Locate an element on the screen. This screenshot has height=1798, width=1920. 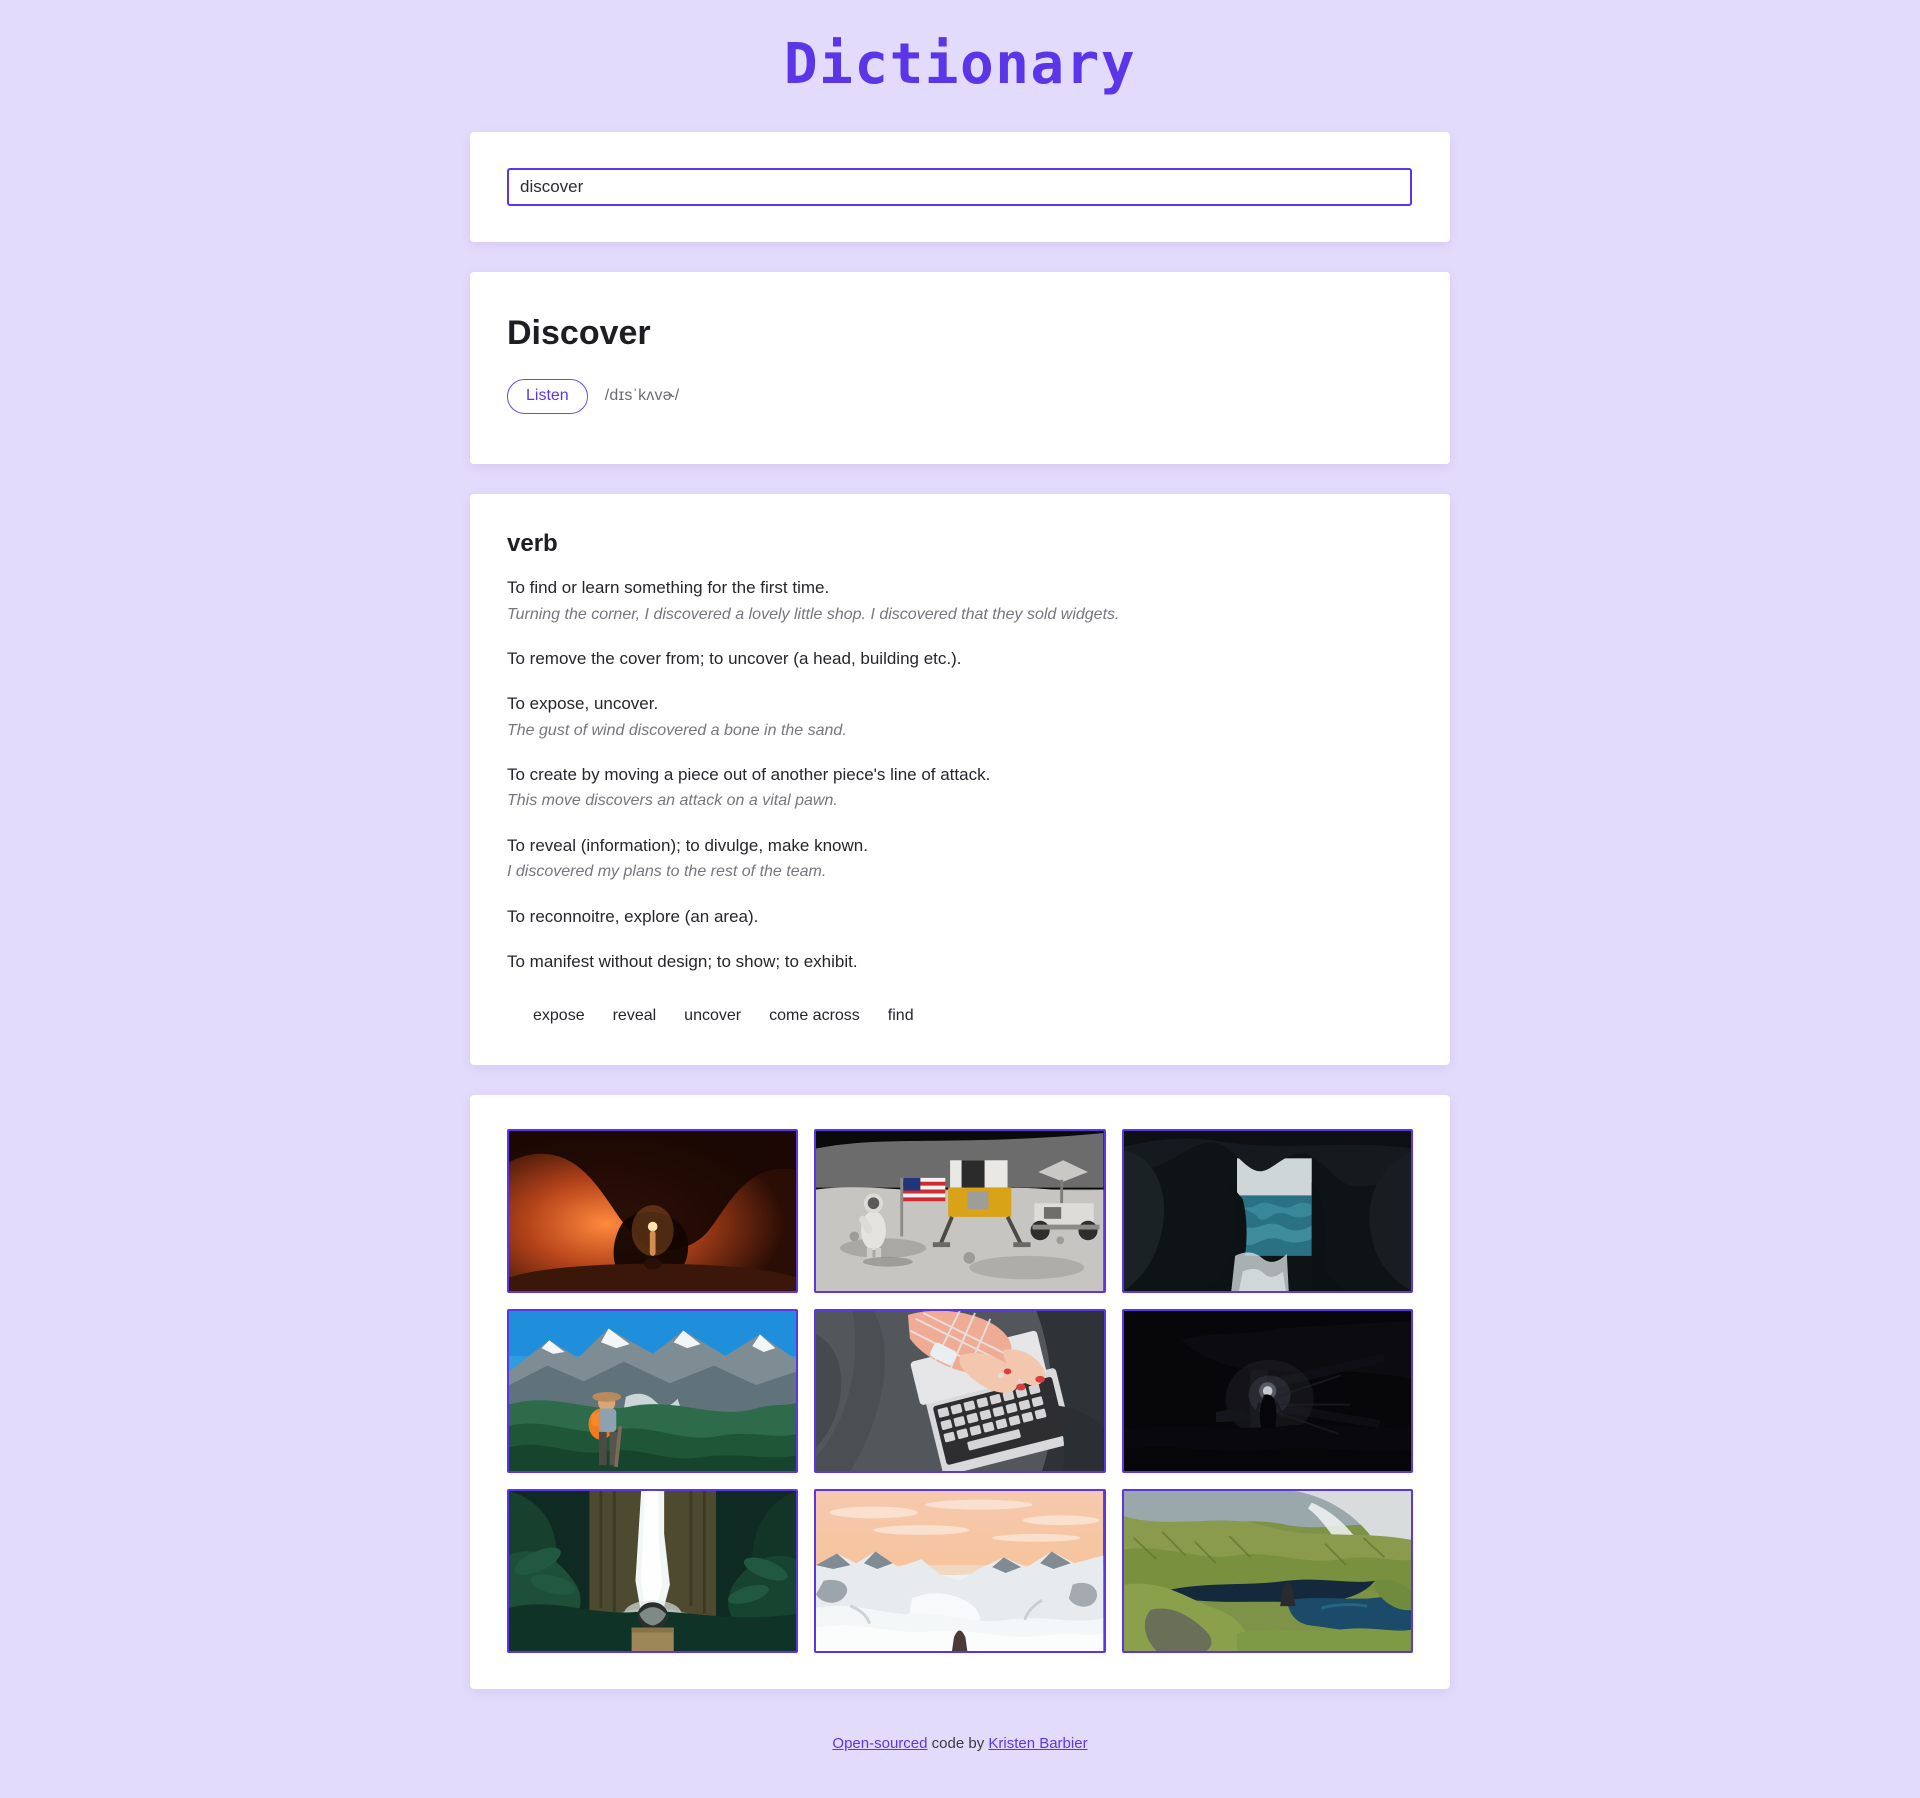
moon-landing-image is located at coordinates (960, 1211).